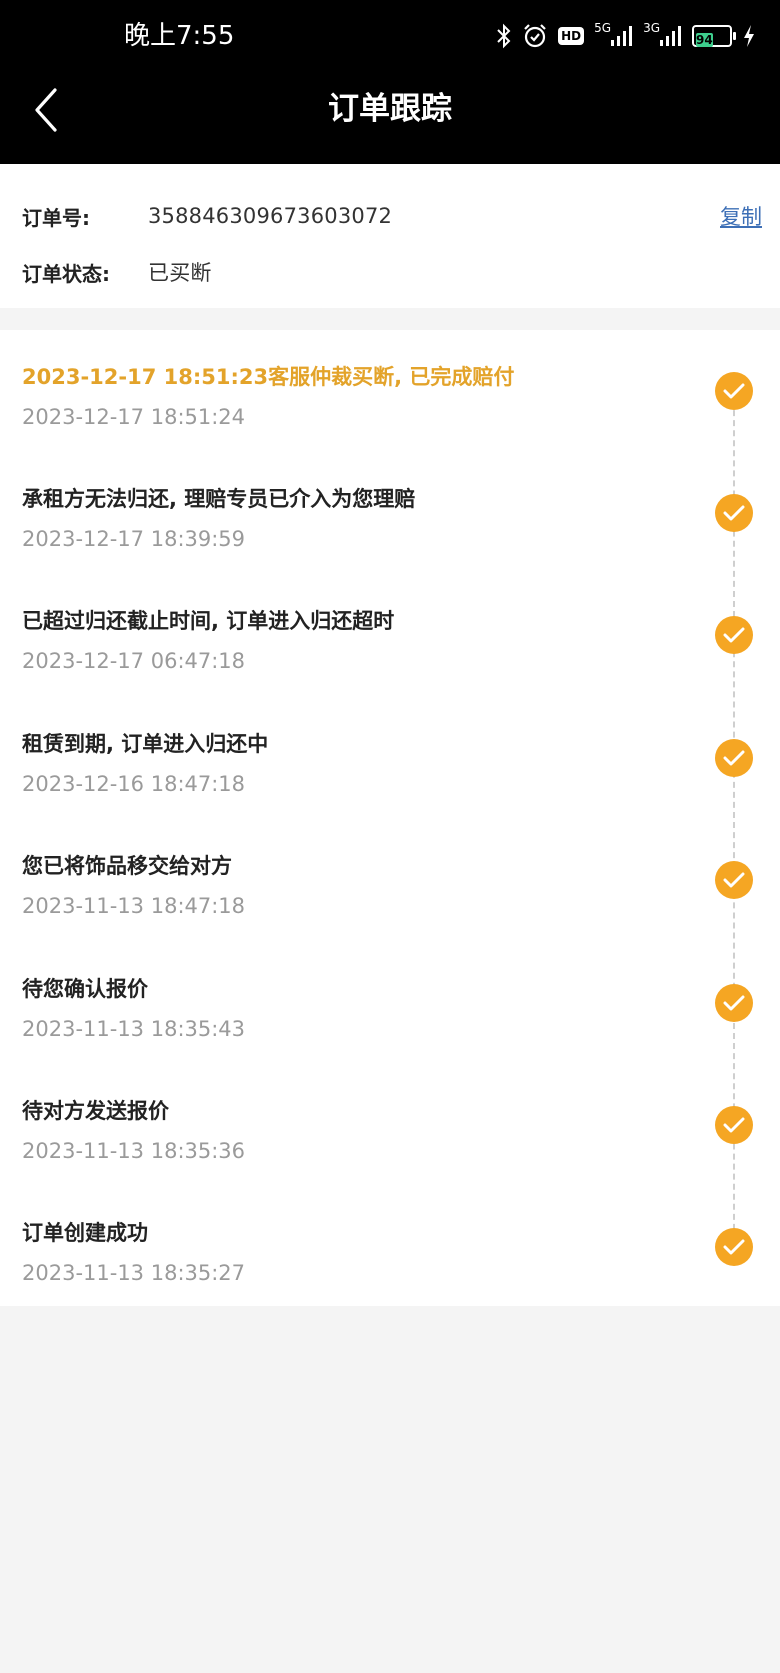  Describe the element at coordinates (66, 273) in the screenshot. I see `order-status-label: 订单状态:` at that location.